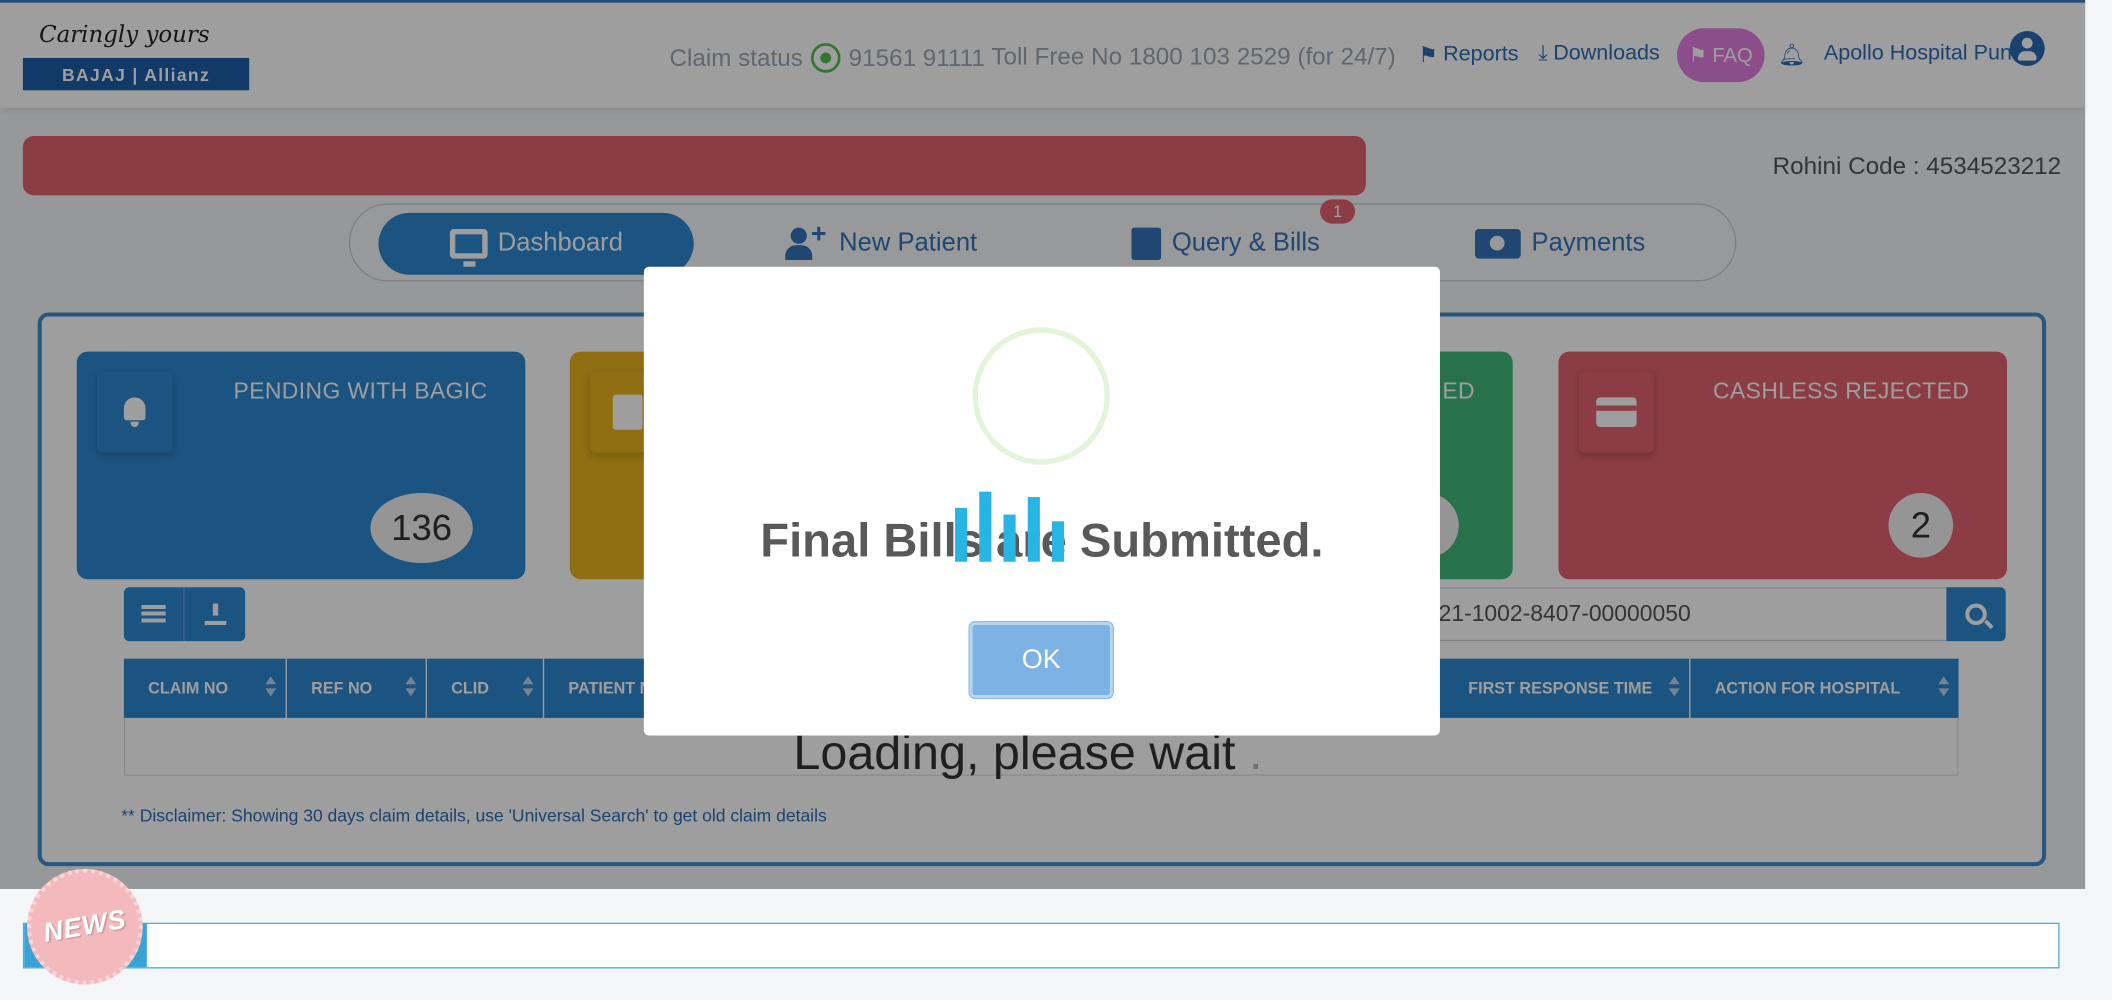 Image resolution: width=2112 pixels, height=1000 pixels. I want to click on news-ticker, so click(1041, 945).